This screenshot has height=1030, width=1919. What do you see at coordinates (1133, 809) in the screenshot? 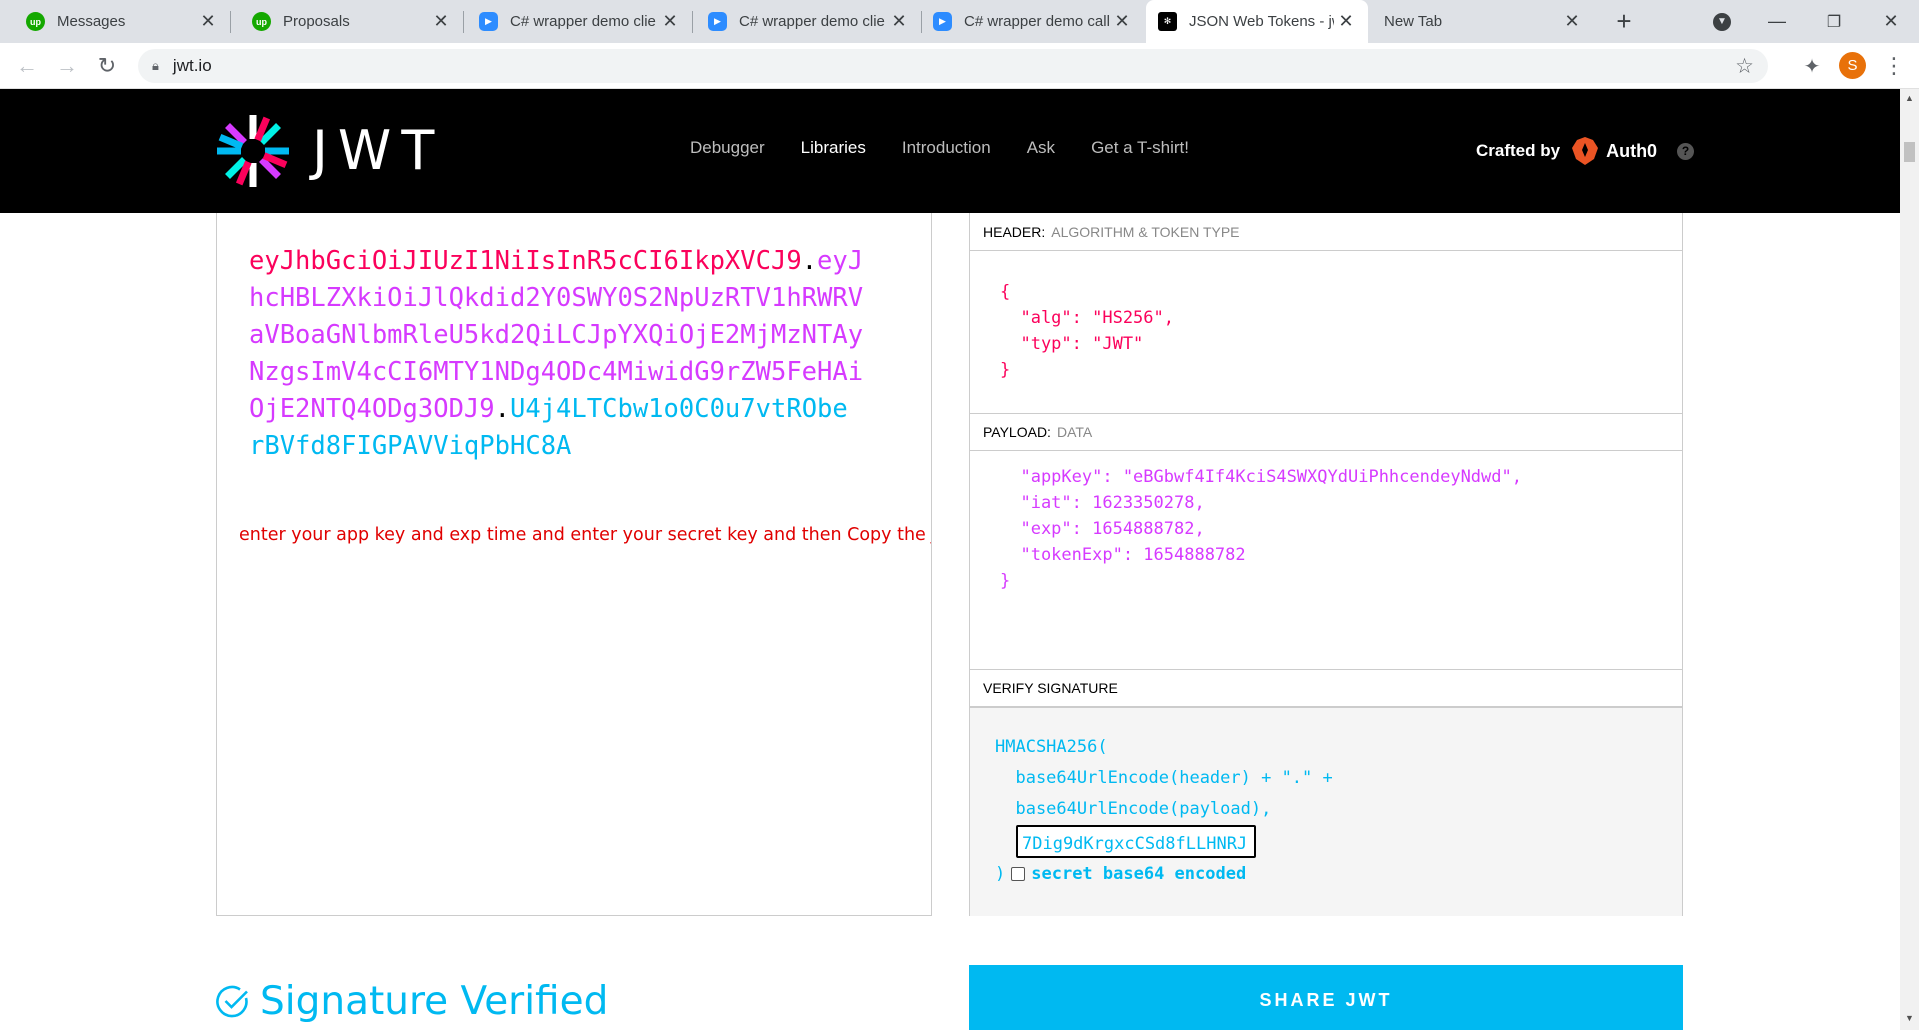
I see `sig-payload: base64UrlEncode(payload),` at bounding box center [1133, 809].